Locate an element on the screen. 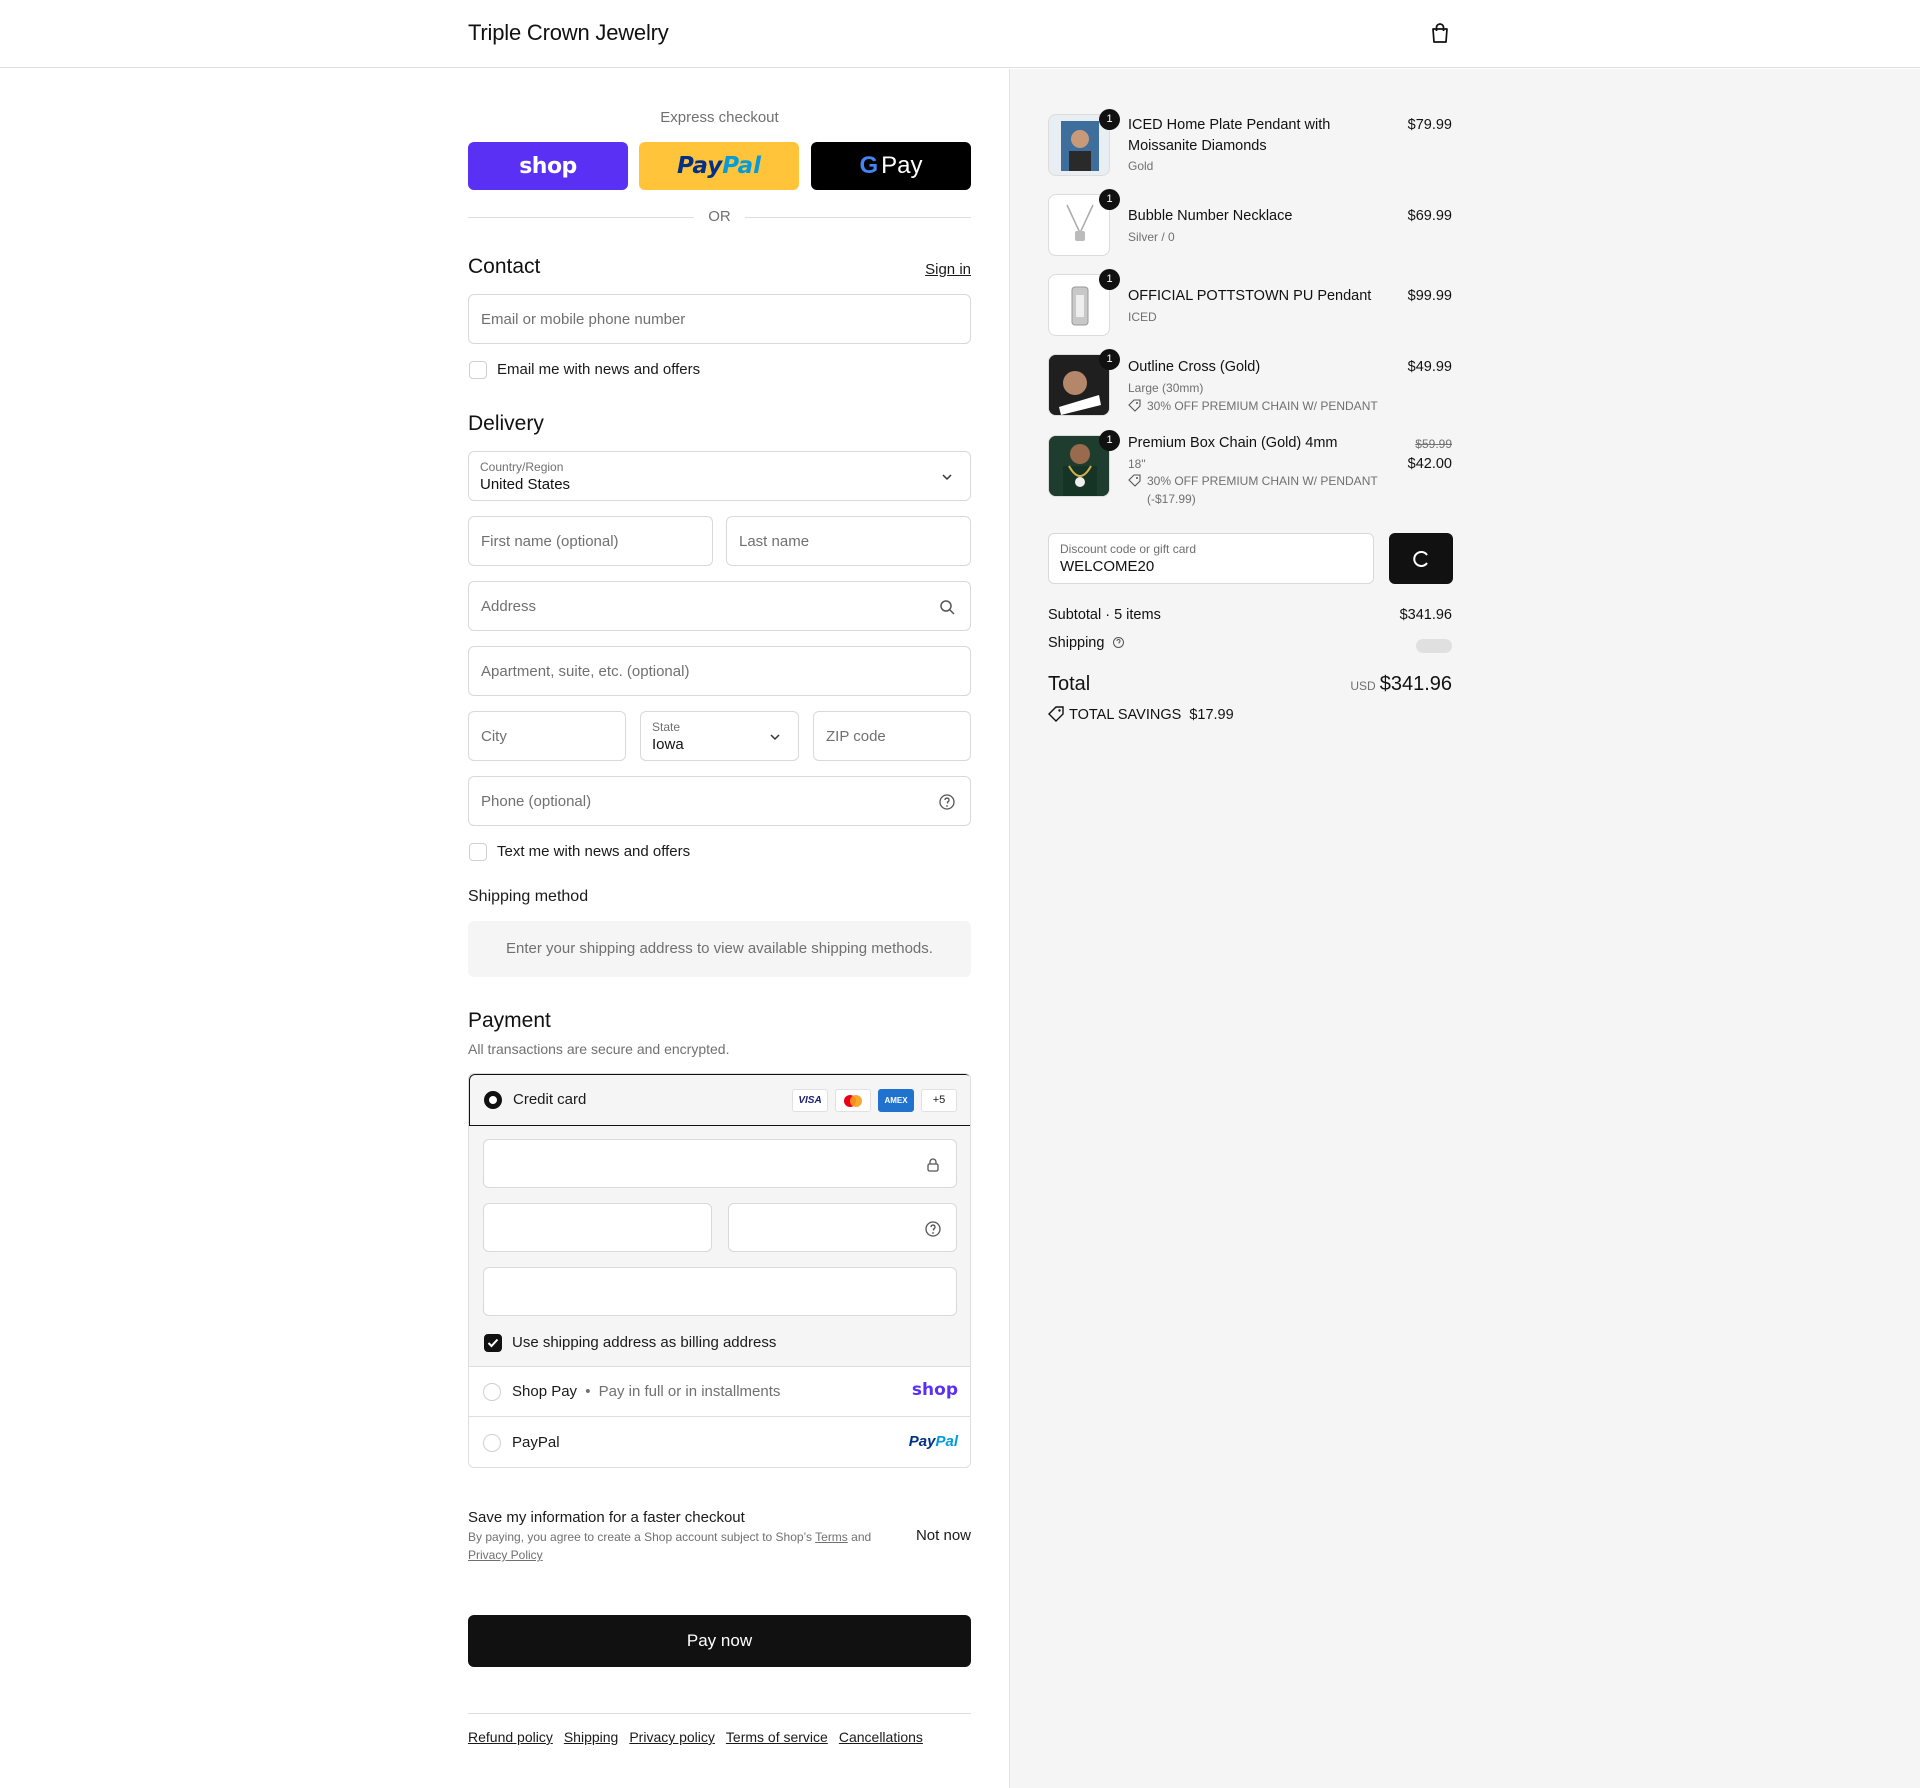 The image size is (1920, 1788). zip-field is located at coordinates (892, 736).